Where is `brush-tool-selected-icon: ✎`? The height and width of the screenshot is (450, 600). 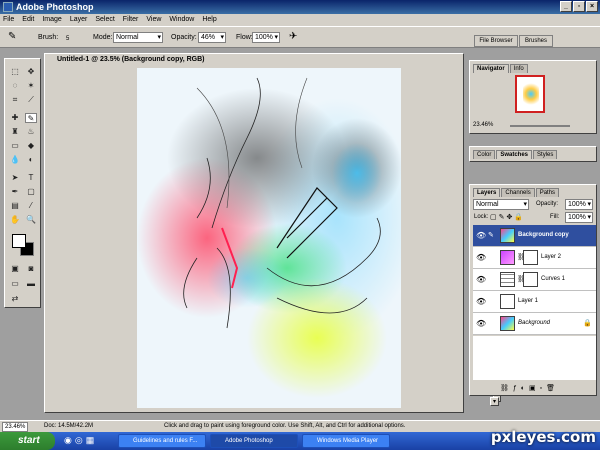 brush-tool-selected-icon: ✎ is located at coordinates (31, 118).